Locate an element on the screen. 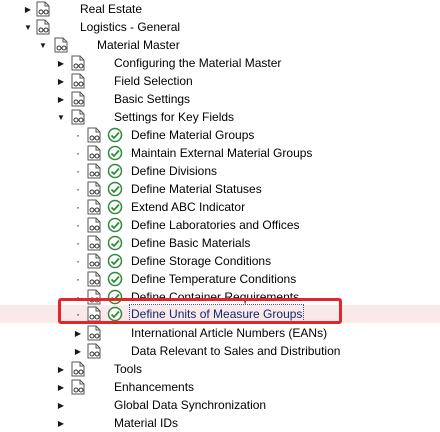 Image resolution: width=440 pixels, height=432 pixels. tree-node-label: International Article Numbers (EANs) is located at coordinates (229, 333).